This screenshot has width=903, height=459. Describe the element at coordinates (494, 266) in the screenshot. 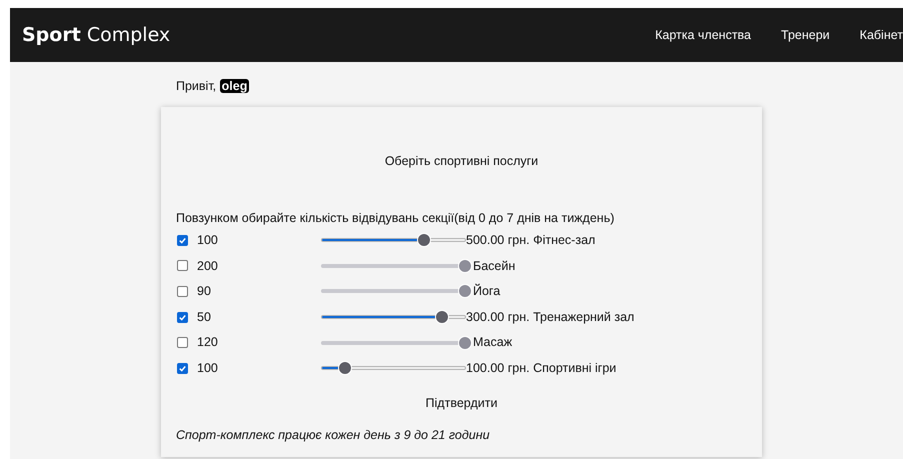

I see `service-label: Басейн` at that location.